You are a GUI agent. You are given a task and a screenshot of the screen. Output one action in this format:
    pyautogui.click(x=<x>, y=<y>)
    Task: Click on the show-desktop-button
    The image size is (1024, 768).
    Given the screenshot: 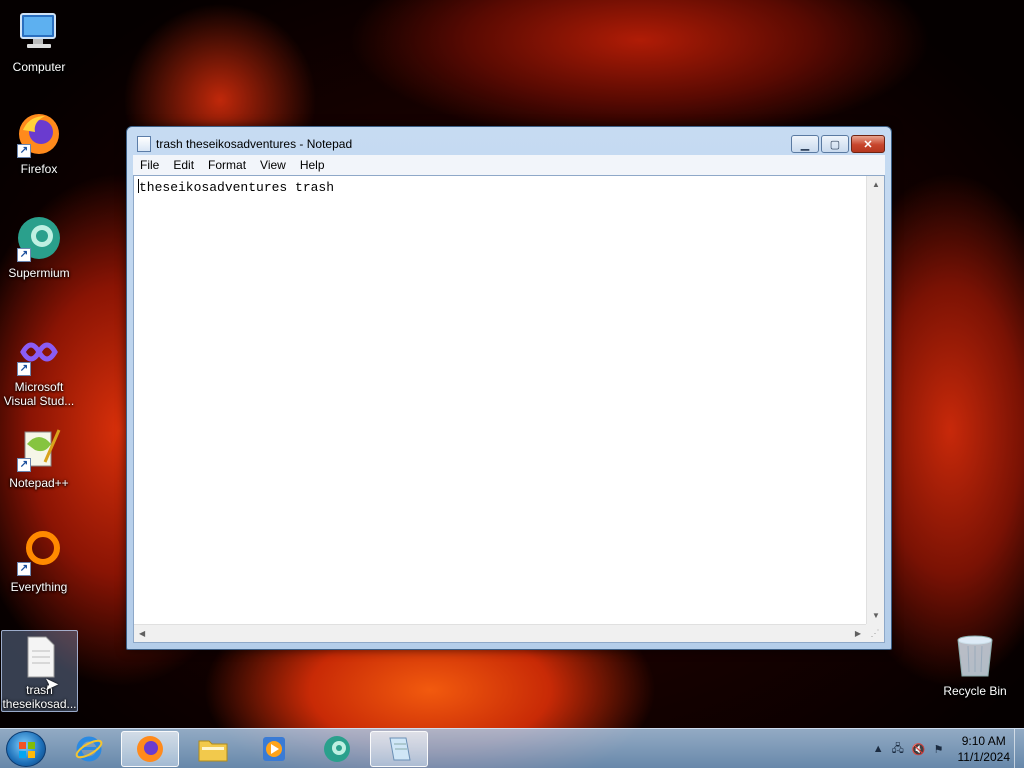 What is the action you would take?
    pyautogui.click(x=1019, y=748)
    